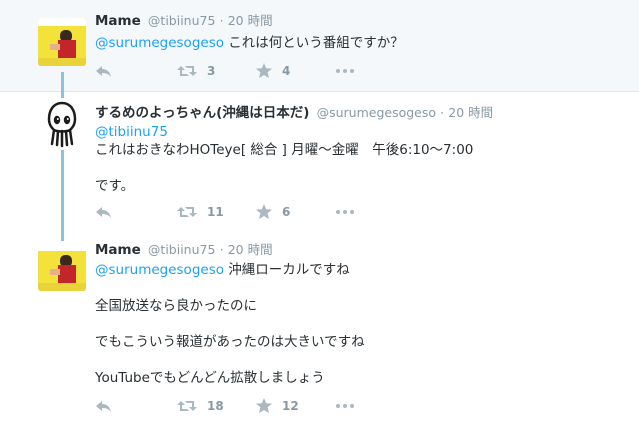 The width and height of the screenshot is (639, 424). What do you see at coordinates (287, 270) in the screenshot?
I see `tweet-content: 沖縄ローカルですね` at bounding box center [287, 270].